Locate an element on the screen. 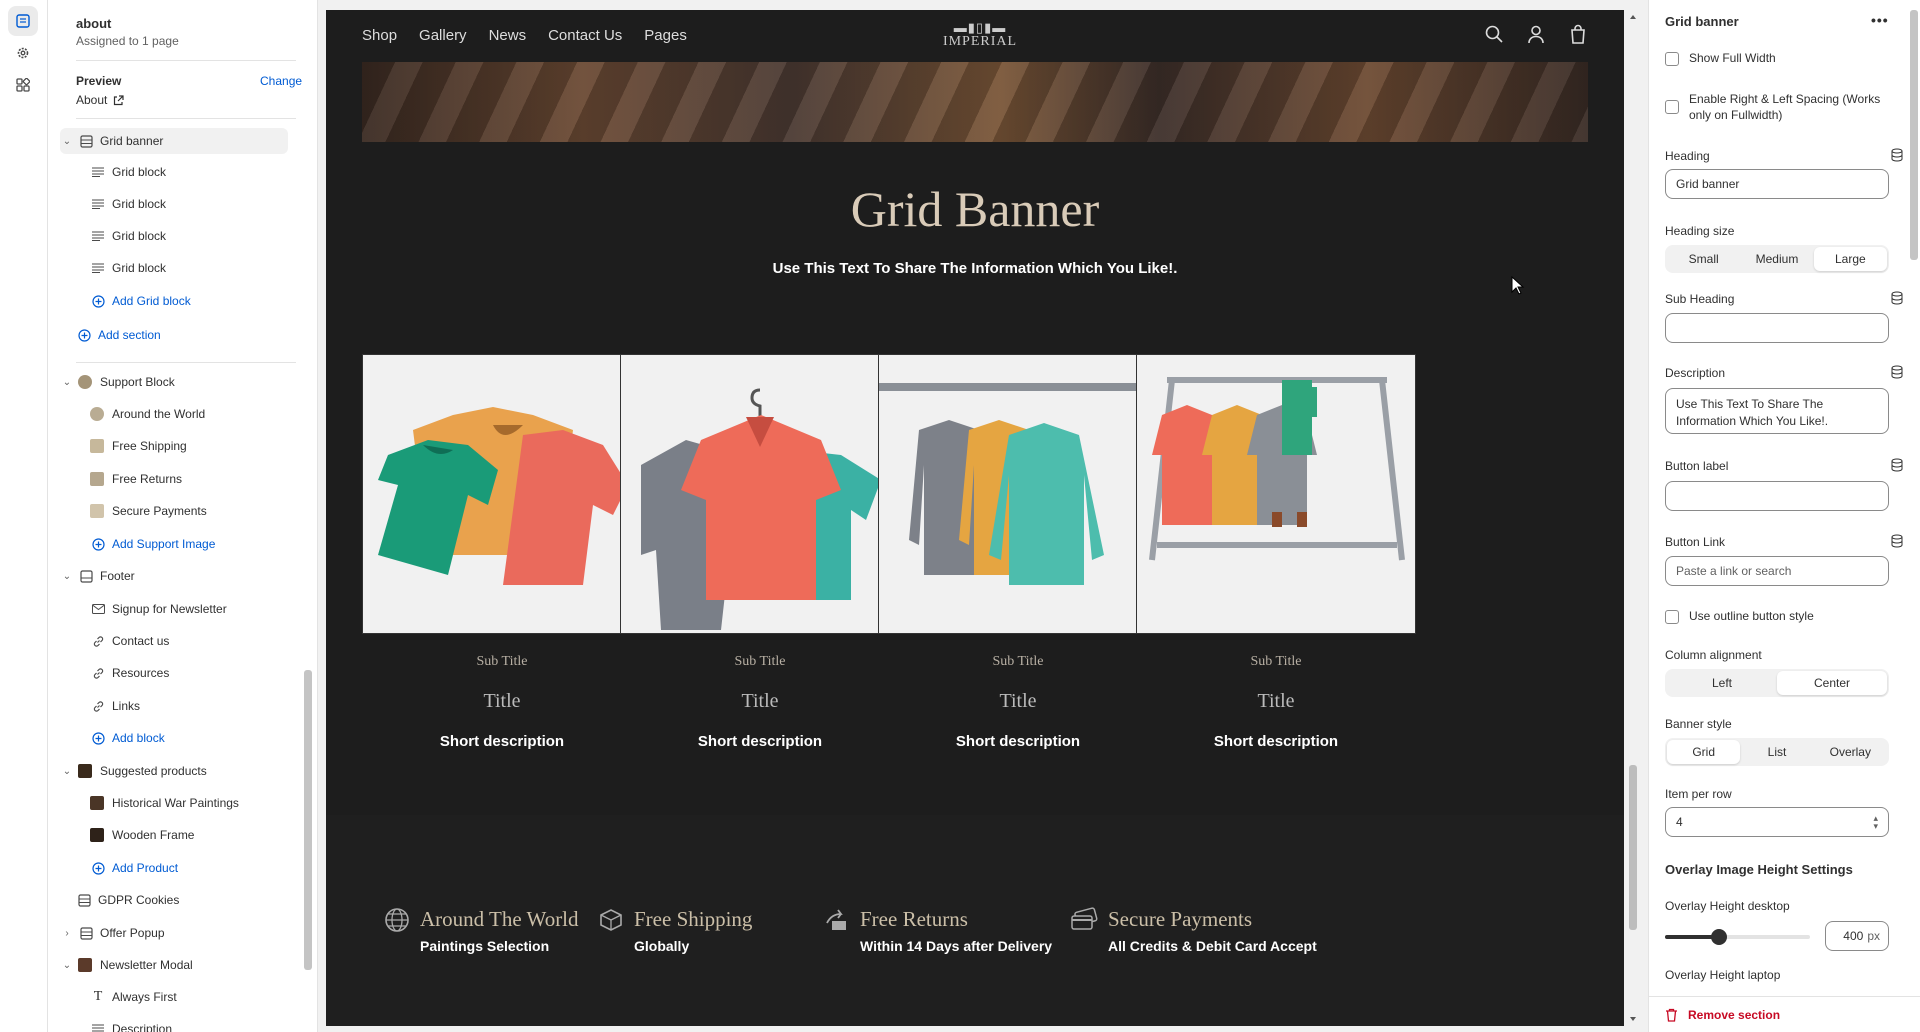 This screenshot has height=1032, width=1920. settings-scrollbar is located at coordinates (1914, 135).